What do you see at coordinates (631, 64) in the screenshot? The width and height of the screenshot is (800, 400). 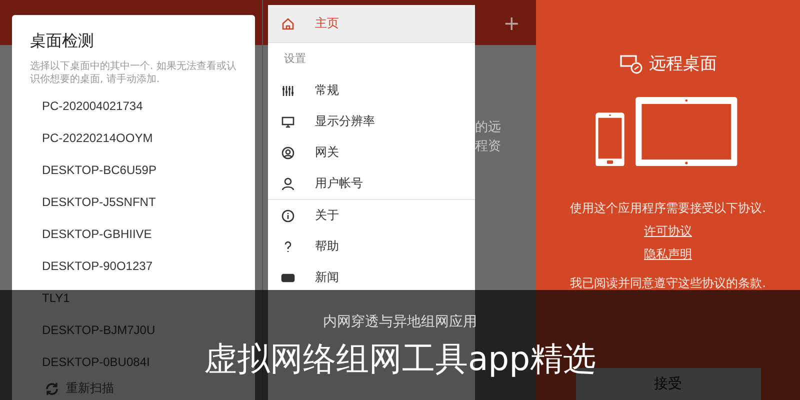 I see `remote-desktop-logo-icon` at bounding box center [631, 64].